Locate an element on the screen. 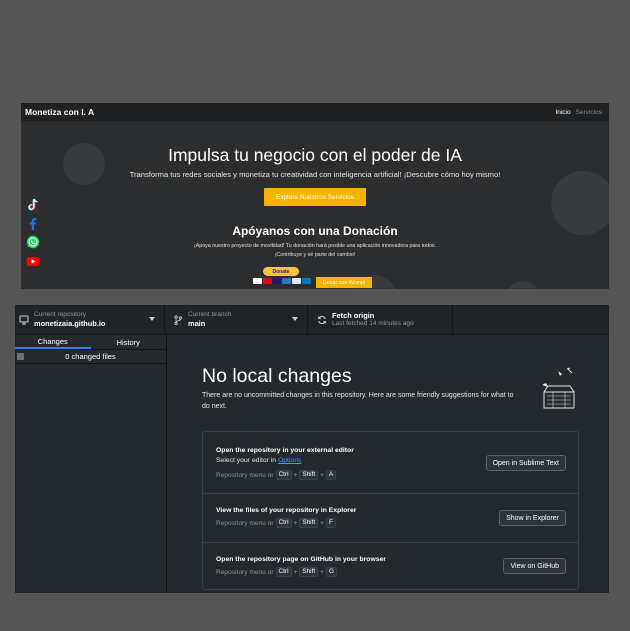 This screenshot has width=630, height=631. decorative-bubble is located at coordinates (523, 285).